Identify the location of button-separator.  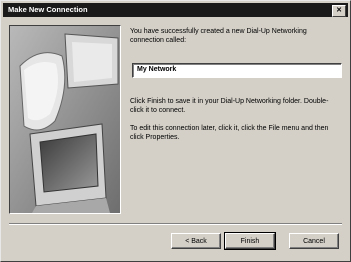
(175, 224).